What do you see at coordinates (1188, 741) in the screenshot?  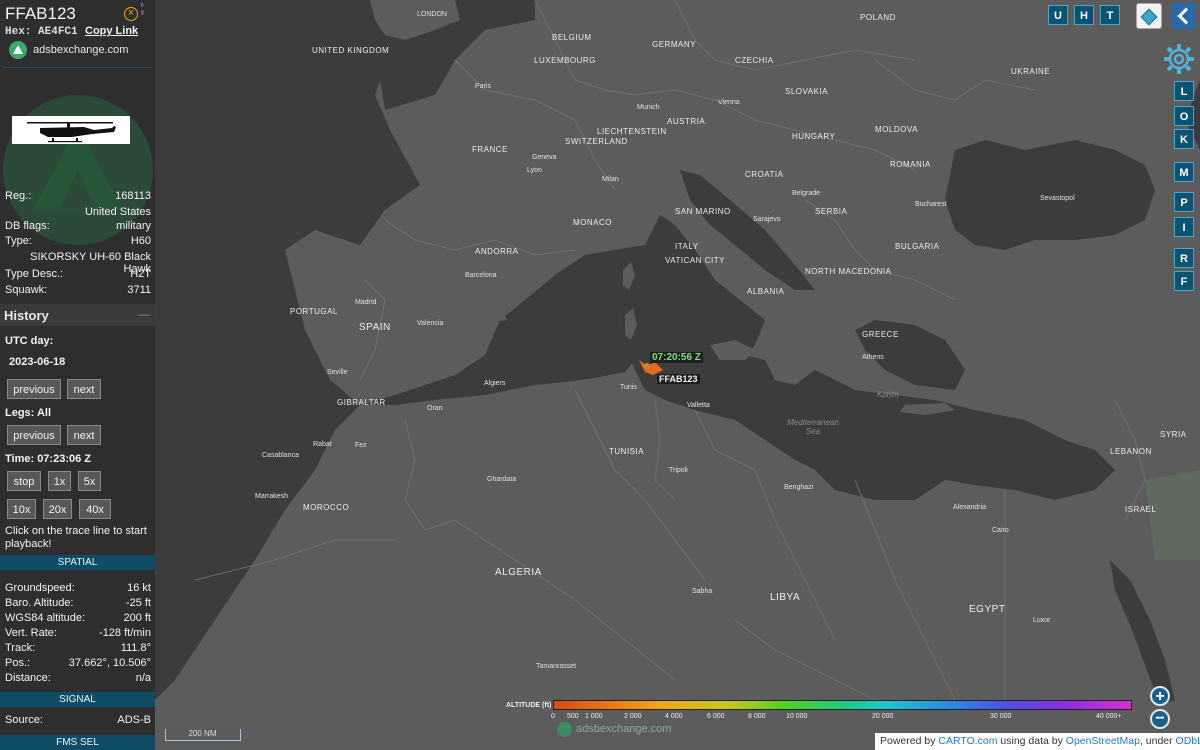 I see `odbl-link: ODbL.` at bounding box center [1188, 741].